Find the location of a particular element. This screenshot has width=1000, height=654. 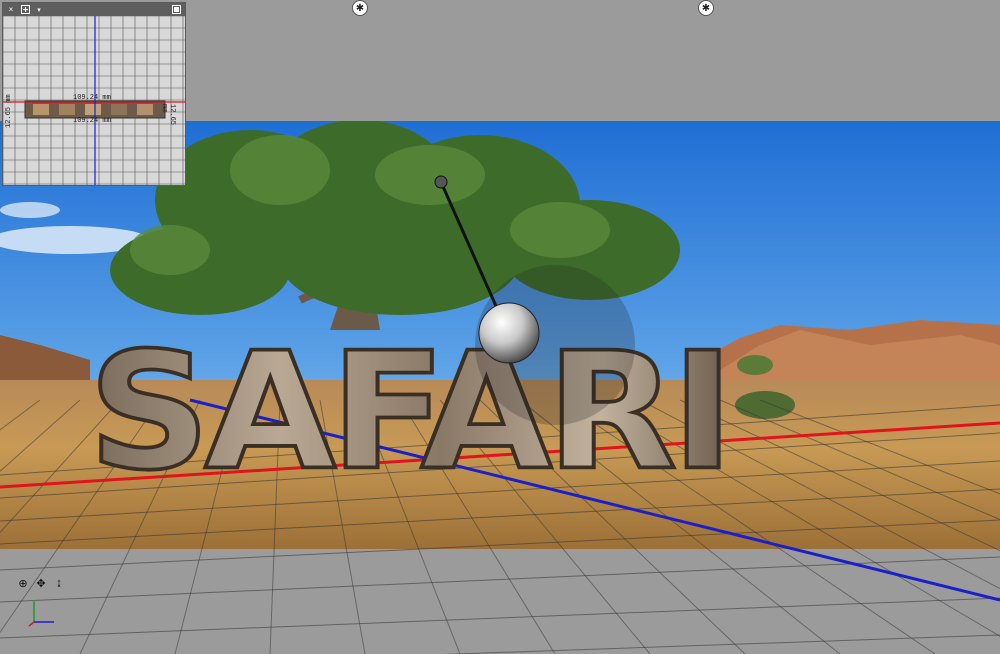

camera-marker-1-glyph: ✱ is located at coordinates (360, 8).